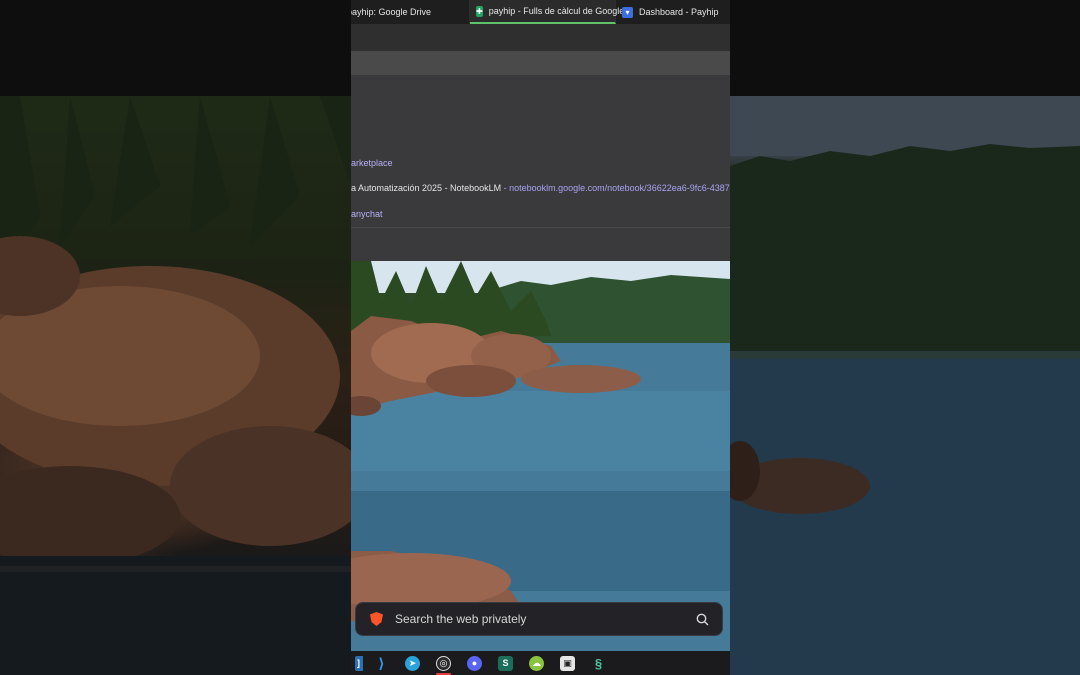  I want to click on search-icon, so click(702, 619).